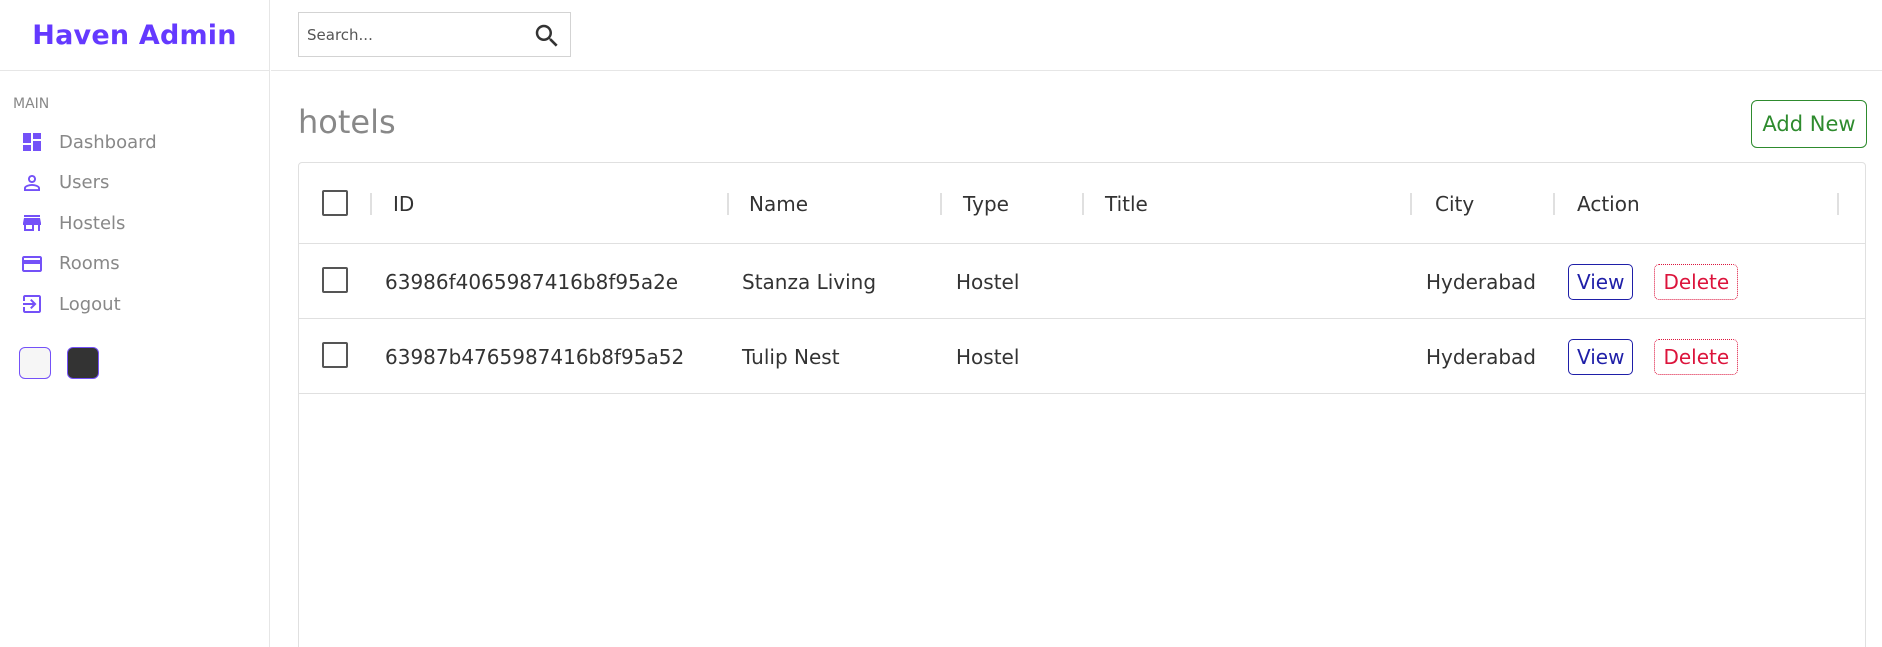  What do you see at coordinates (32, 304) in the screenshot?
I see `exit-icon` at bounding box center [32, 304].